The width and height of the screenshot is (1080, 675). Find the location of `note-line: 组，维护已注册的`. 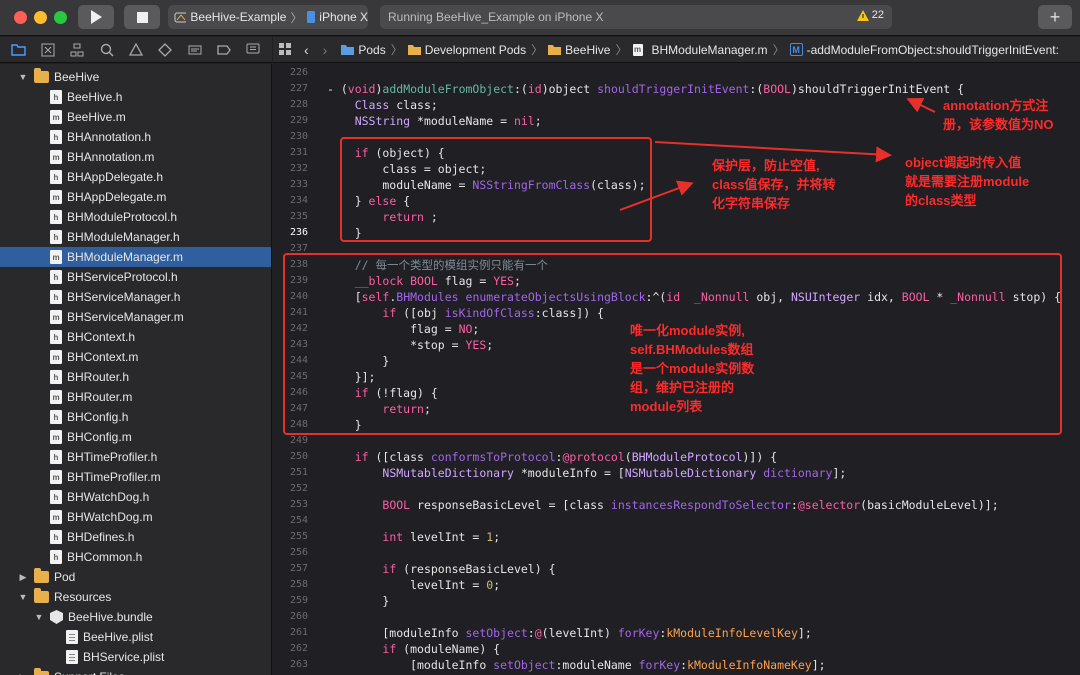

note-line: 组，维护已注册的 is located at coordinates (682, 387).